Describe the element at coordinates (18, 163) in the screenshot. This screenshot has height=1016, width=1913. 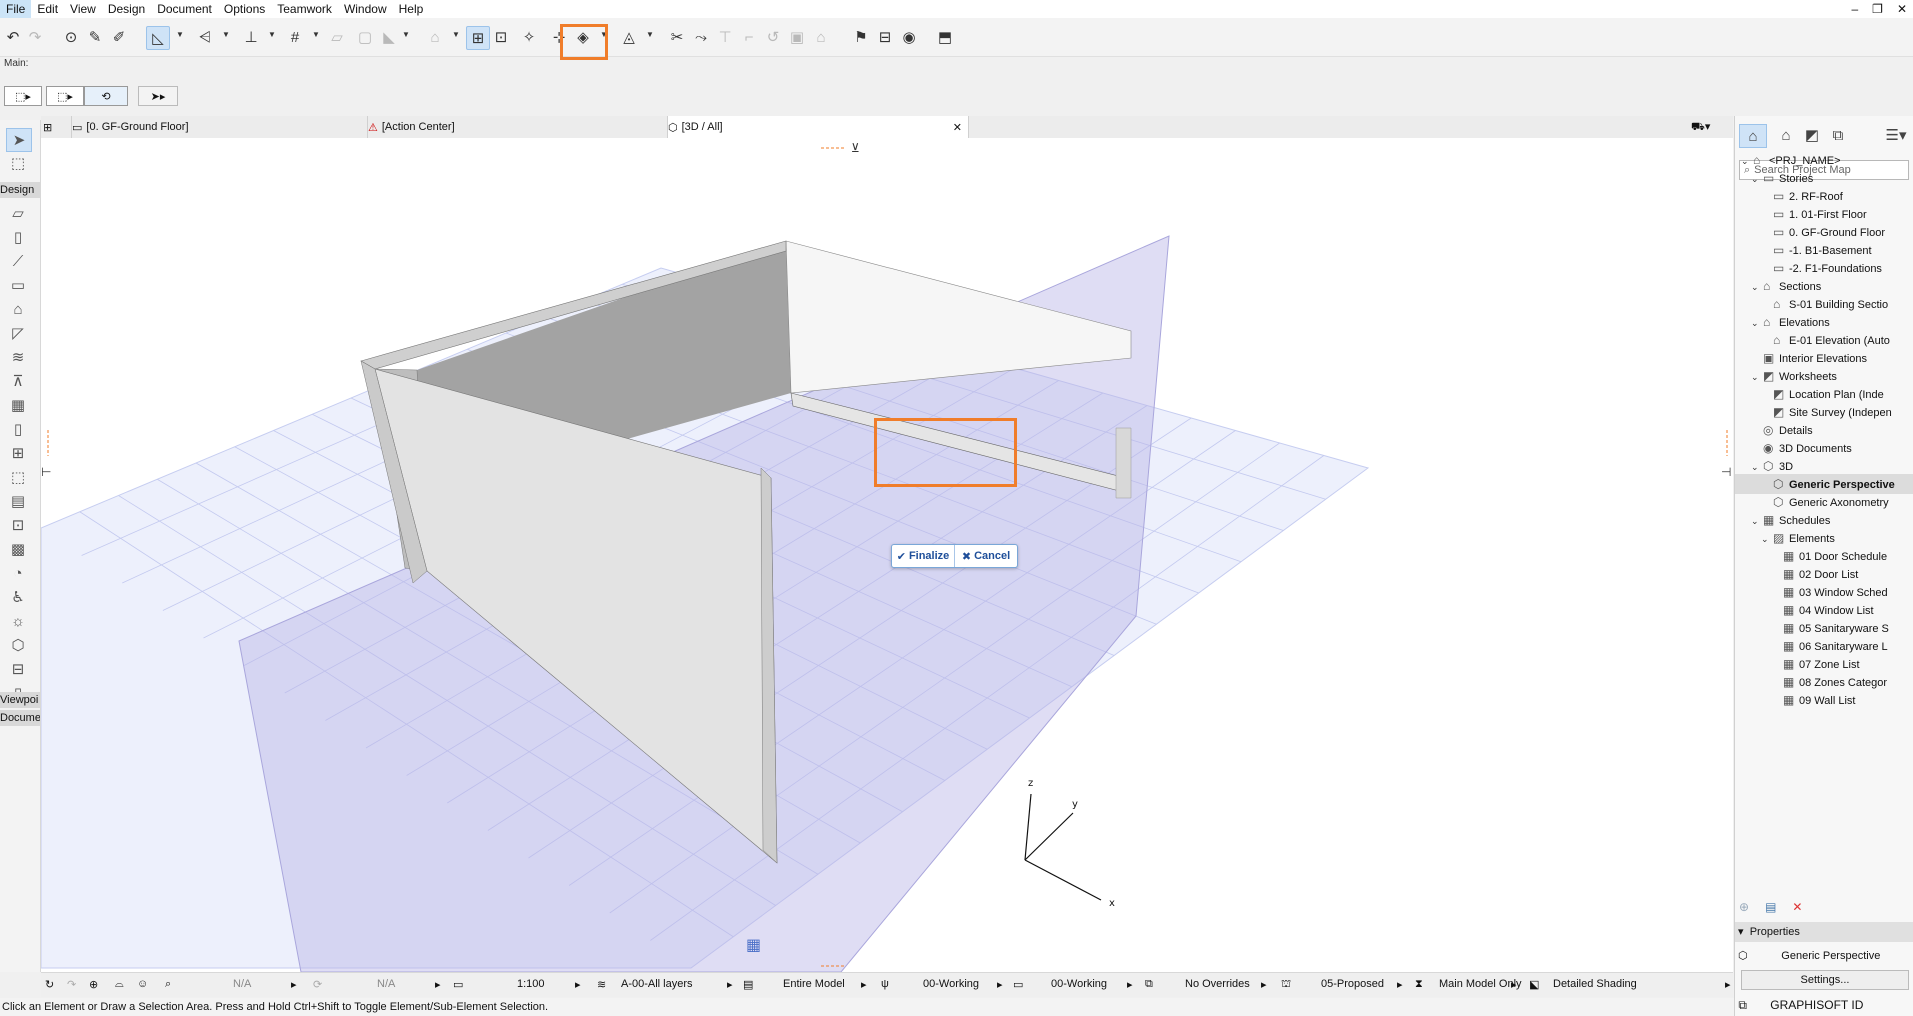
I see `marquee-tool-icon: ⬚` at that location.